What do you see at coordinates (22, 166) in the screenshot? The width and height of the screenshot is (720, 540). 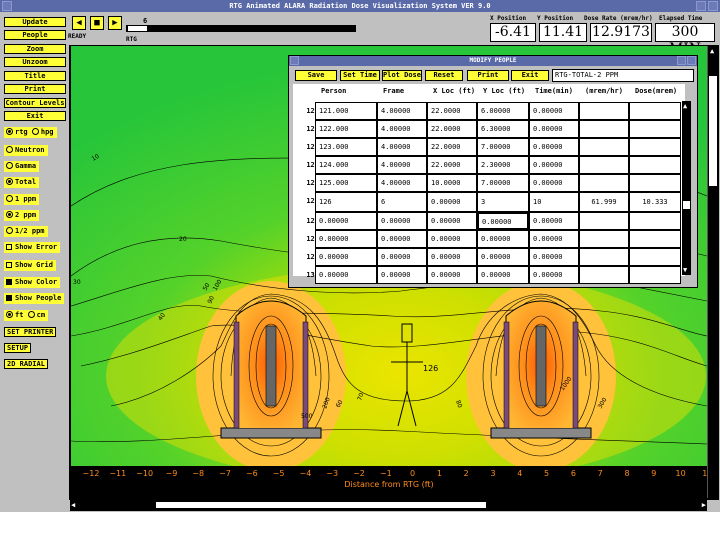 I see `radio-gamma: Gamma` at bounding box center [22, 166].